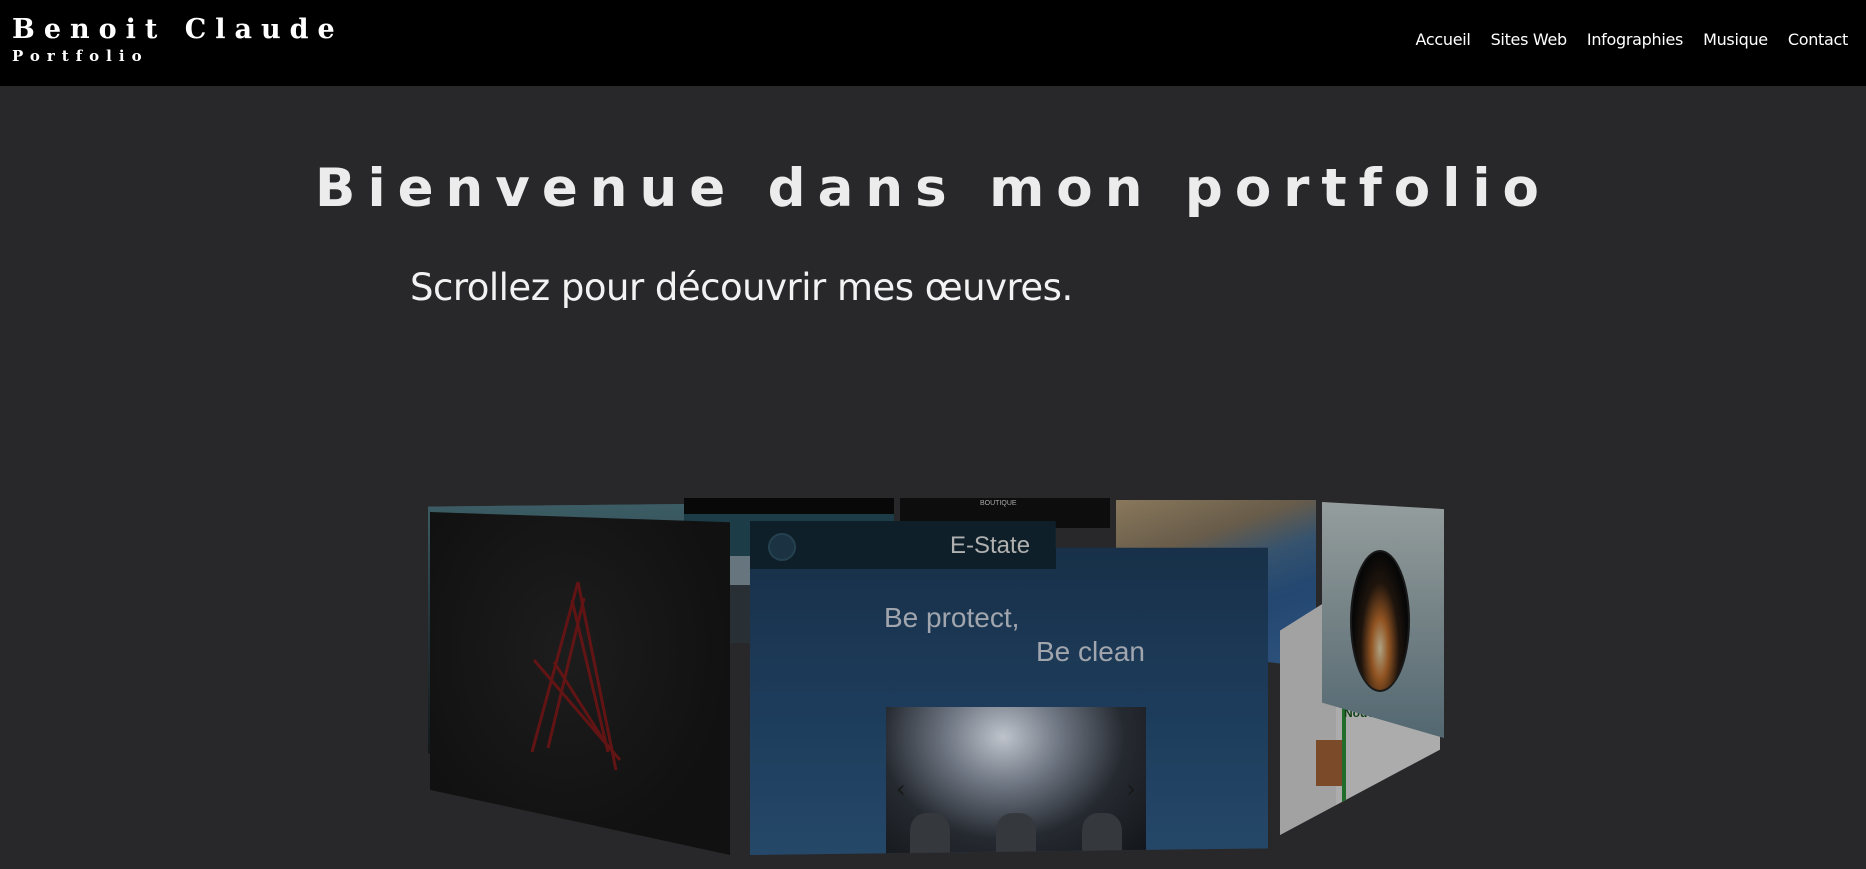  What do you see at coordinates (576, 676) in the screenshot?
I see `letter-a-artwork` at bounding box center [576, 676].